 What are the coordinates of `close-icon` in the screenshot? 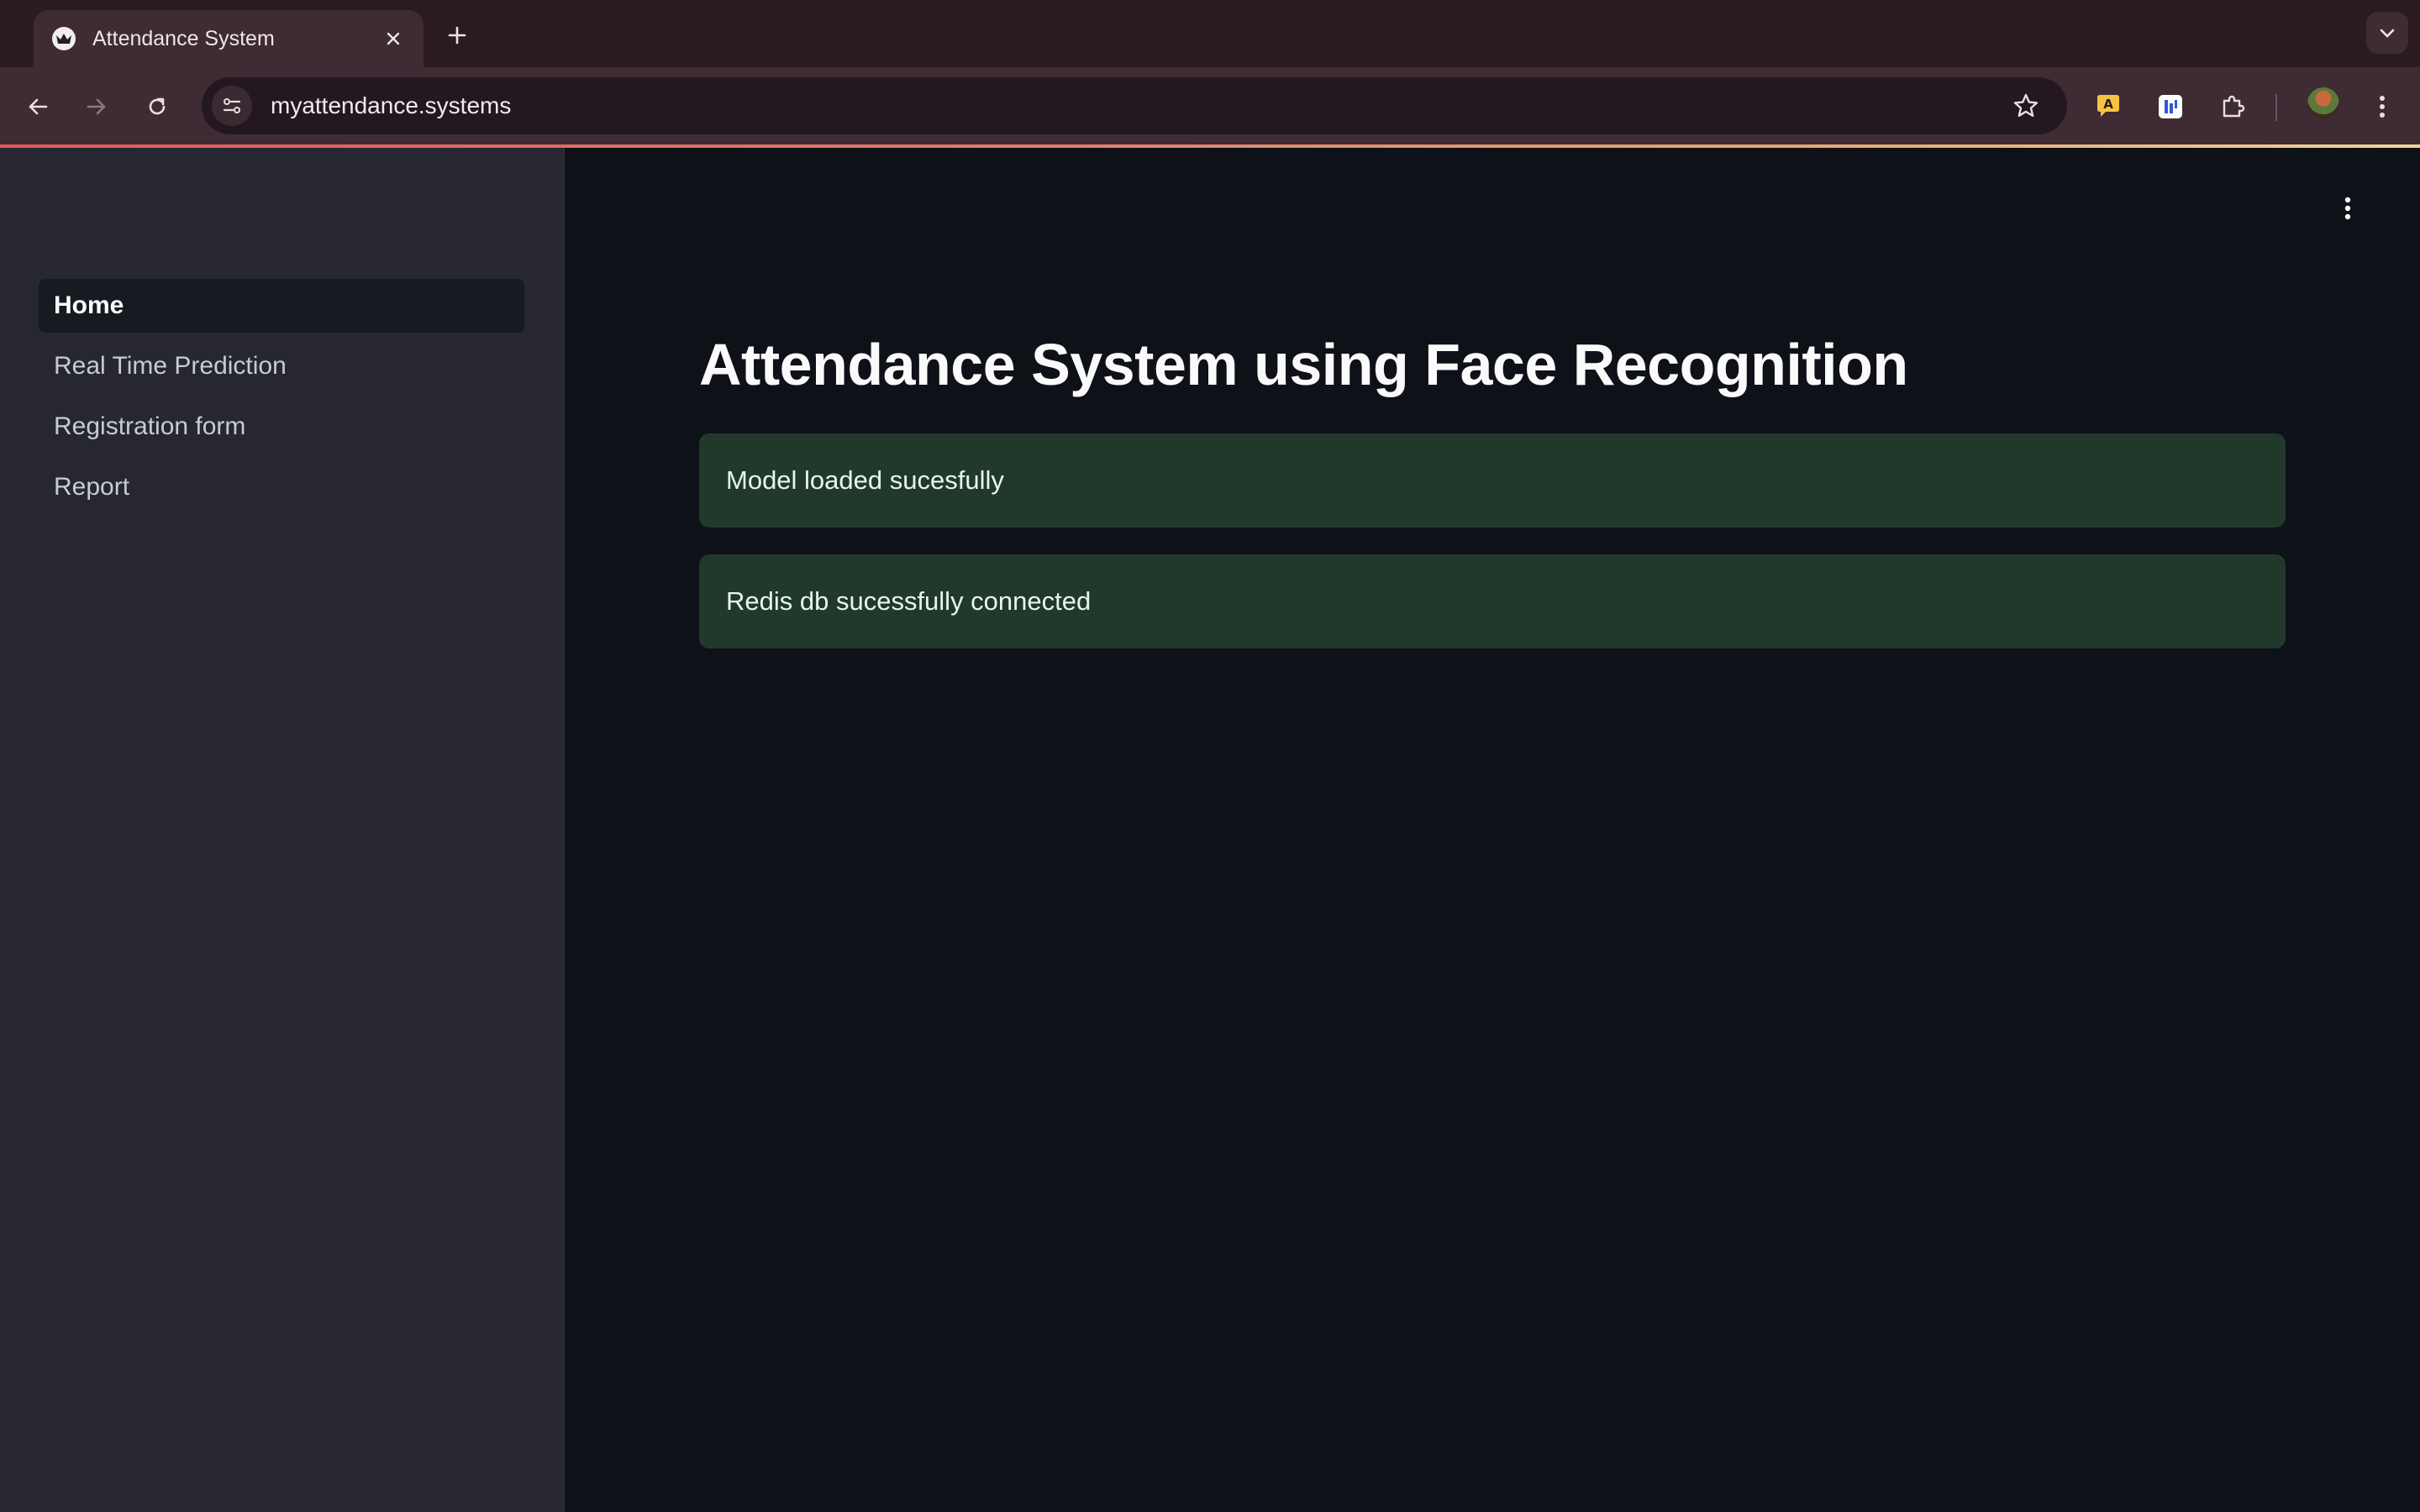 It's located at (393, 39).